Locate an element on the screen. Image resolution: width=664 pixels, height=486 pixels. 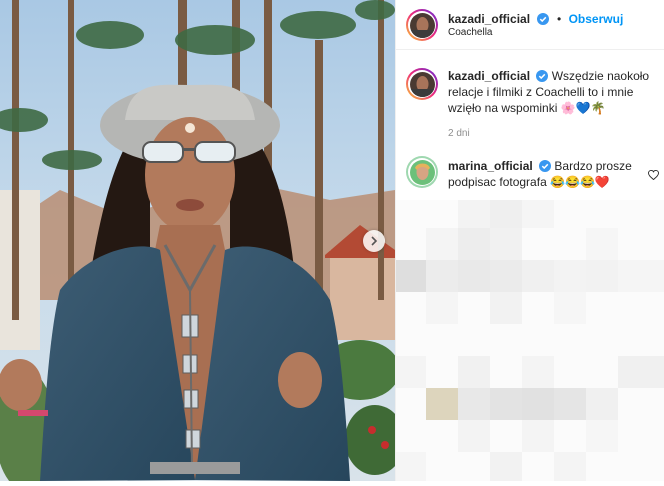
commenter-avatar-image is located at coordinates (422, 172).